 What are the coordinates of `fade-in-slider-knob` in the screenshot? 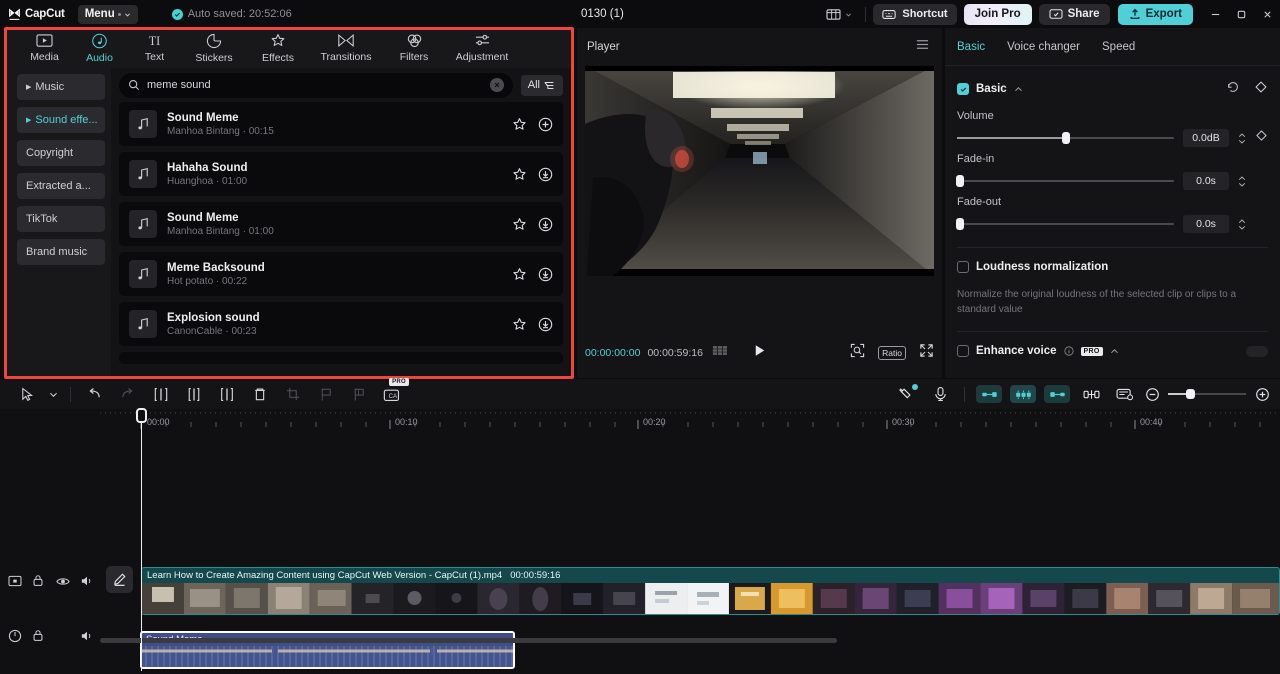 It's located at (960, 181).